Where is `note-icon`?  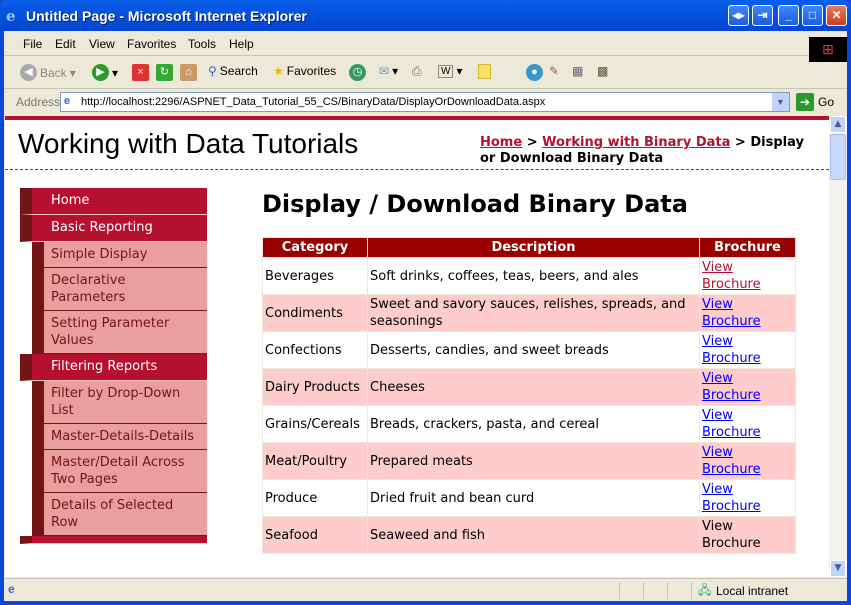
note-icon is located at coordinates (484, 71).